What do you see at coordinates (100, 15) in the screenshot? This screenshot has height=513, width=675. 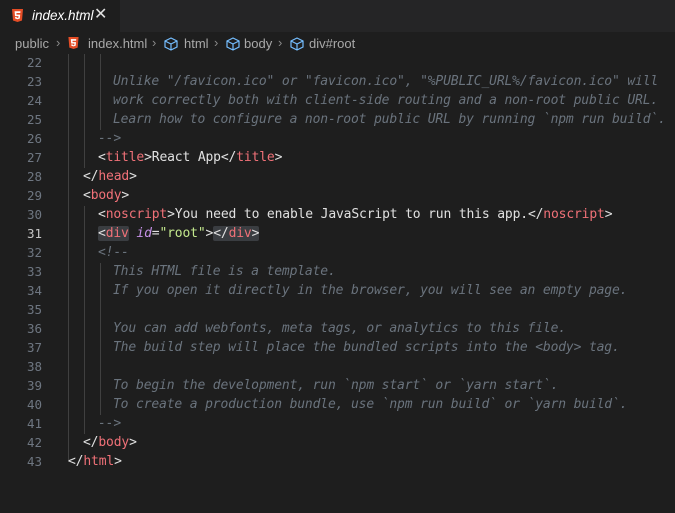 I see `close-icon: ✕` at bounding box center [100, 15].